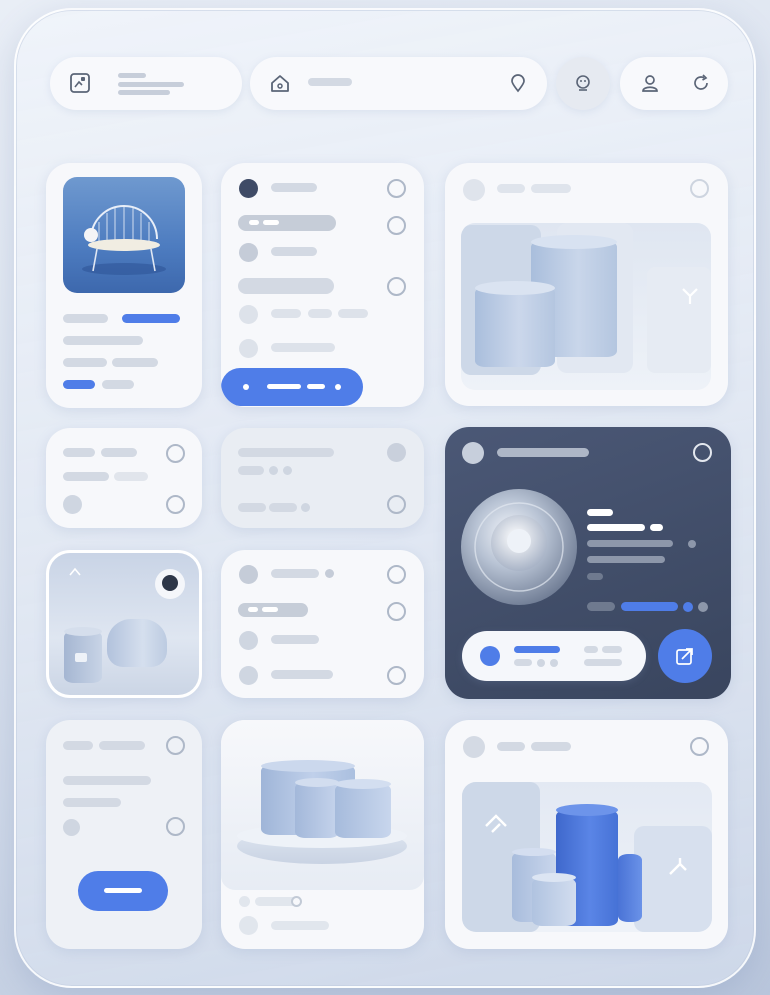  Describe the element at coordinates (322, 478) in the screenshot. I see `stats-mini-card` at that location.